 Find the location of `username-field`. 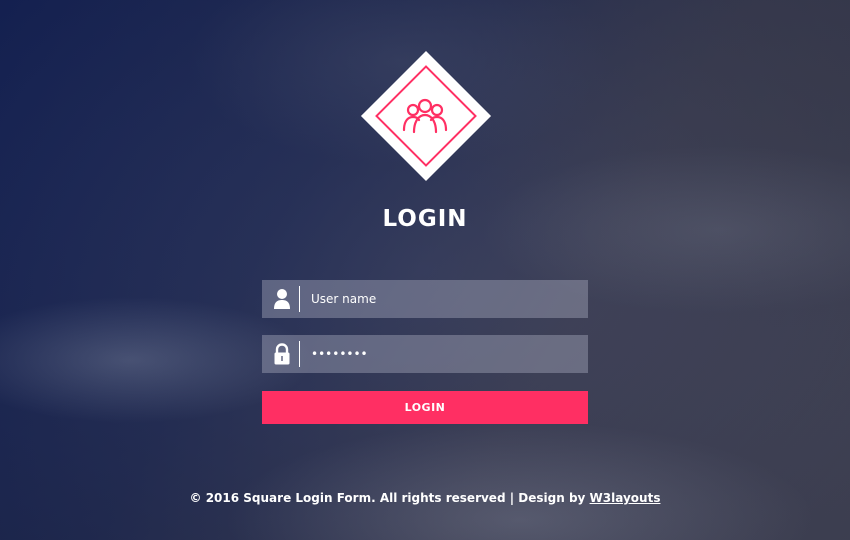

username-field is located at coordinates (425, 299).